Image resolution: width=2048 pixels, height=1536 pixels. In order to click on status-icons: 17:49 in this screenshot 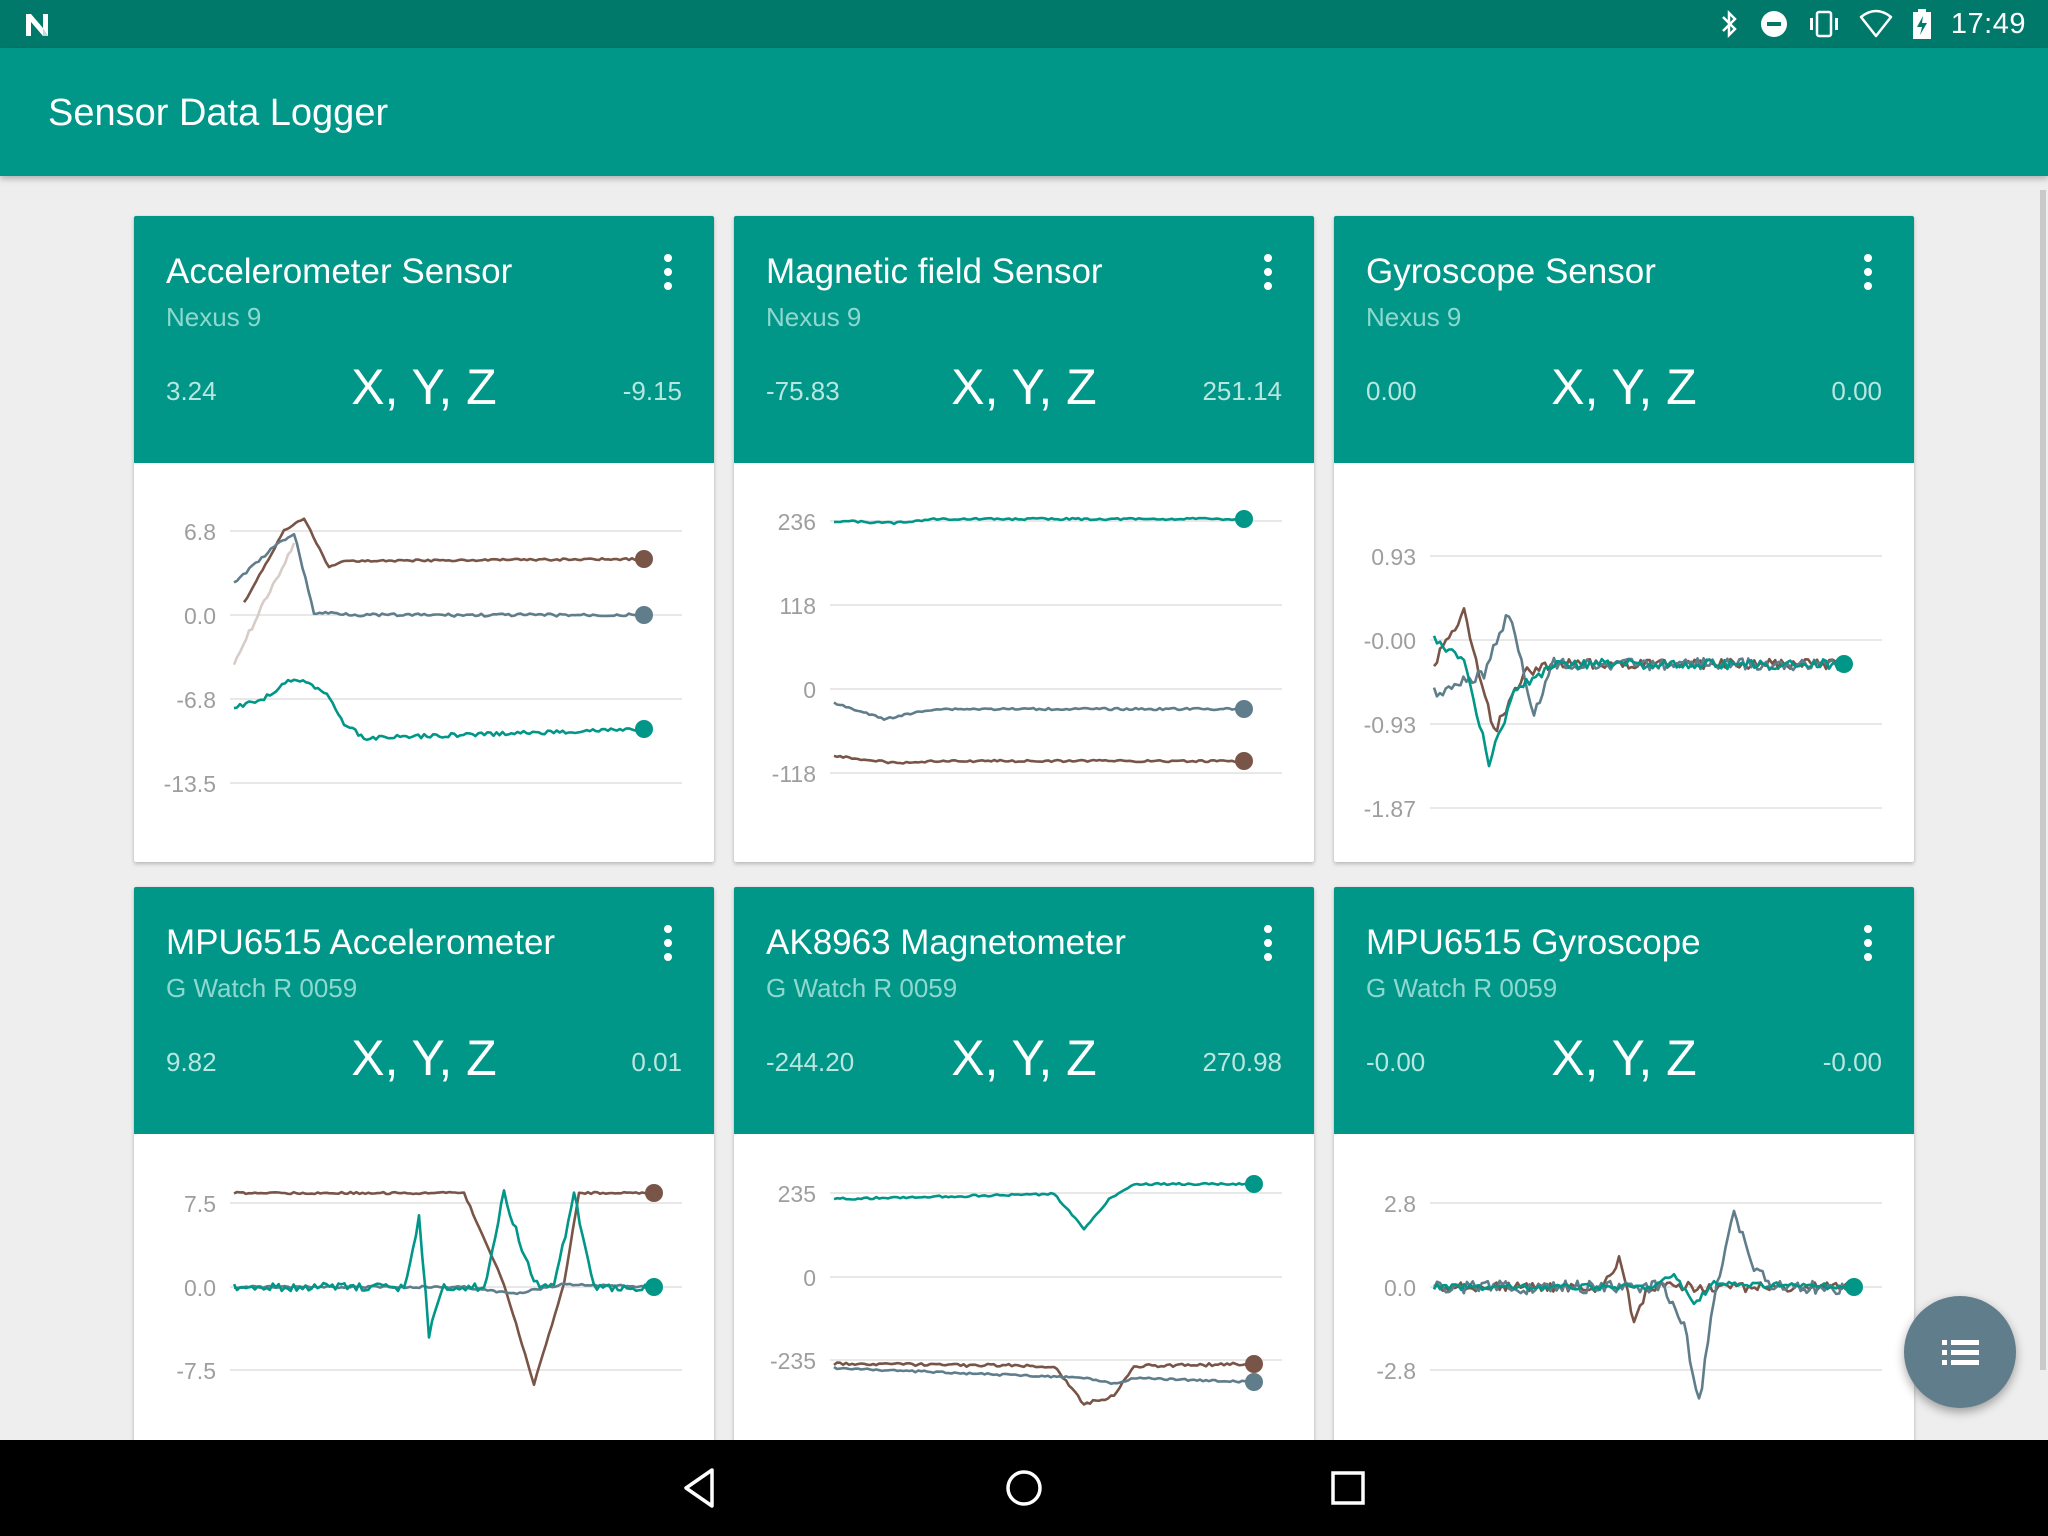, I will do `click(1872, 24)`.